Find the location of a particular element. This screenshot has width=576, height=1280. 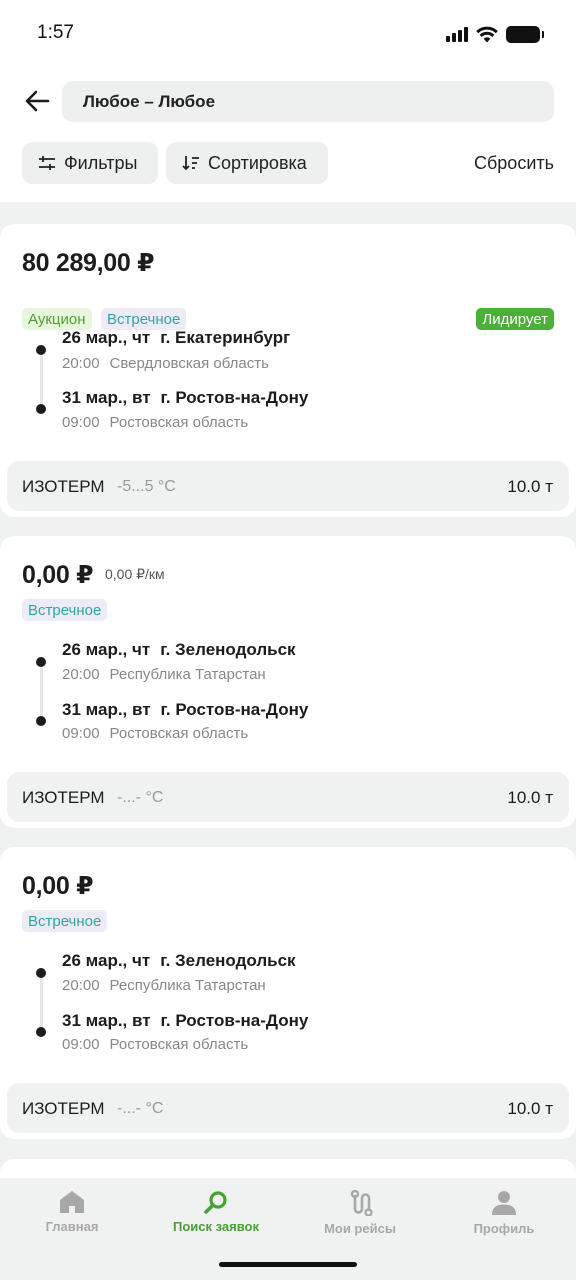

home-bar is located at coordinates (288, 1265).